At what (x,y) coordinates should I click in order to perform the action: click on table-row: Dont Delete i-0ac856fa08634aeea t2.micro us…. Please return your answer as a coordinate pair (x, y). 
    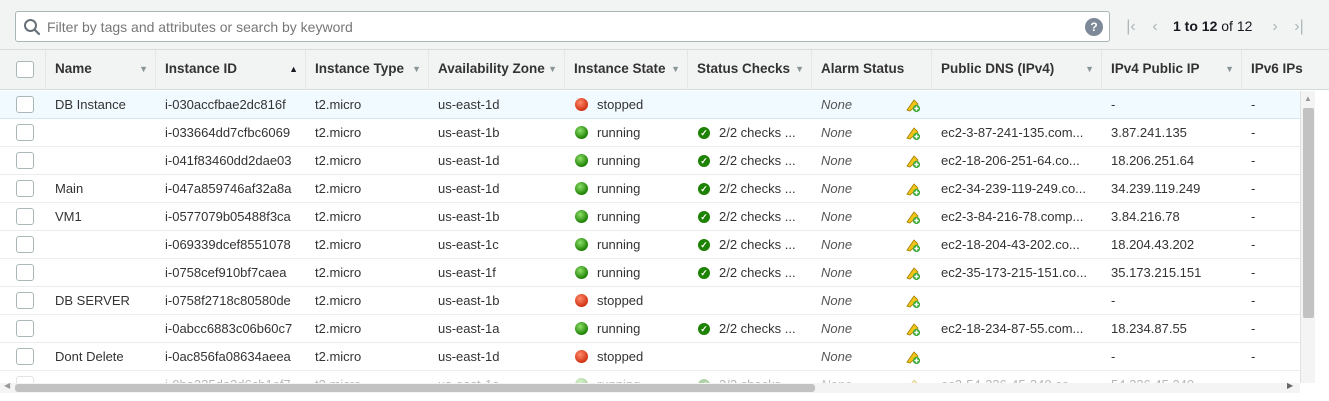
    Looking at the image, I should click on (650, 357).